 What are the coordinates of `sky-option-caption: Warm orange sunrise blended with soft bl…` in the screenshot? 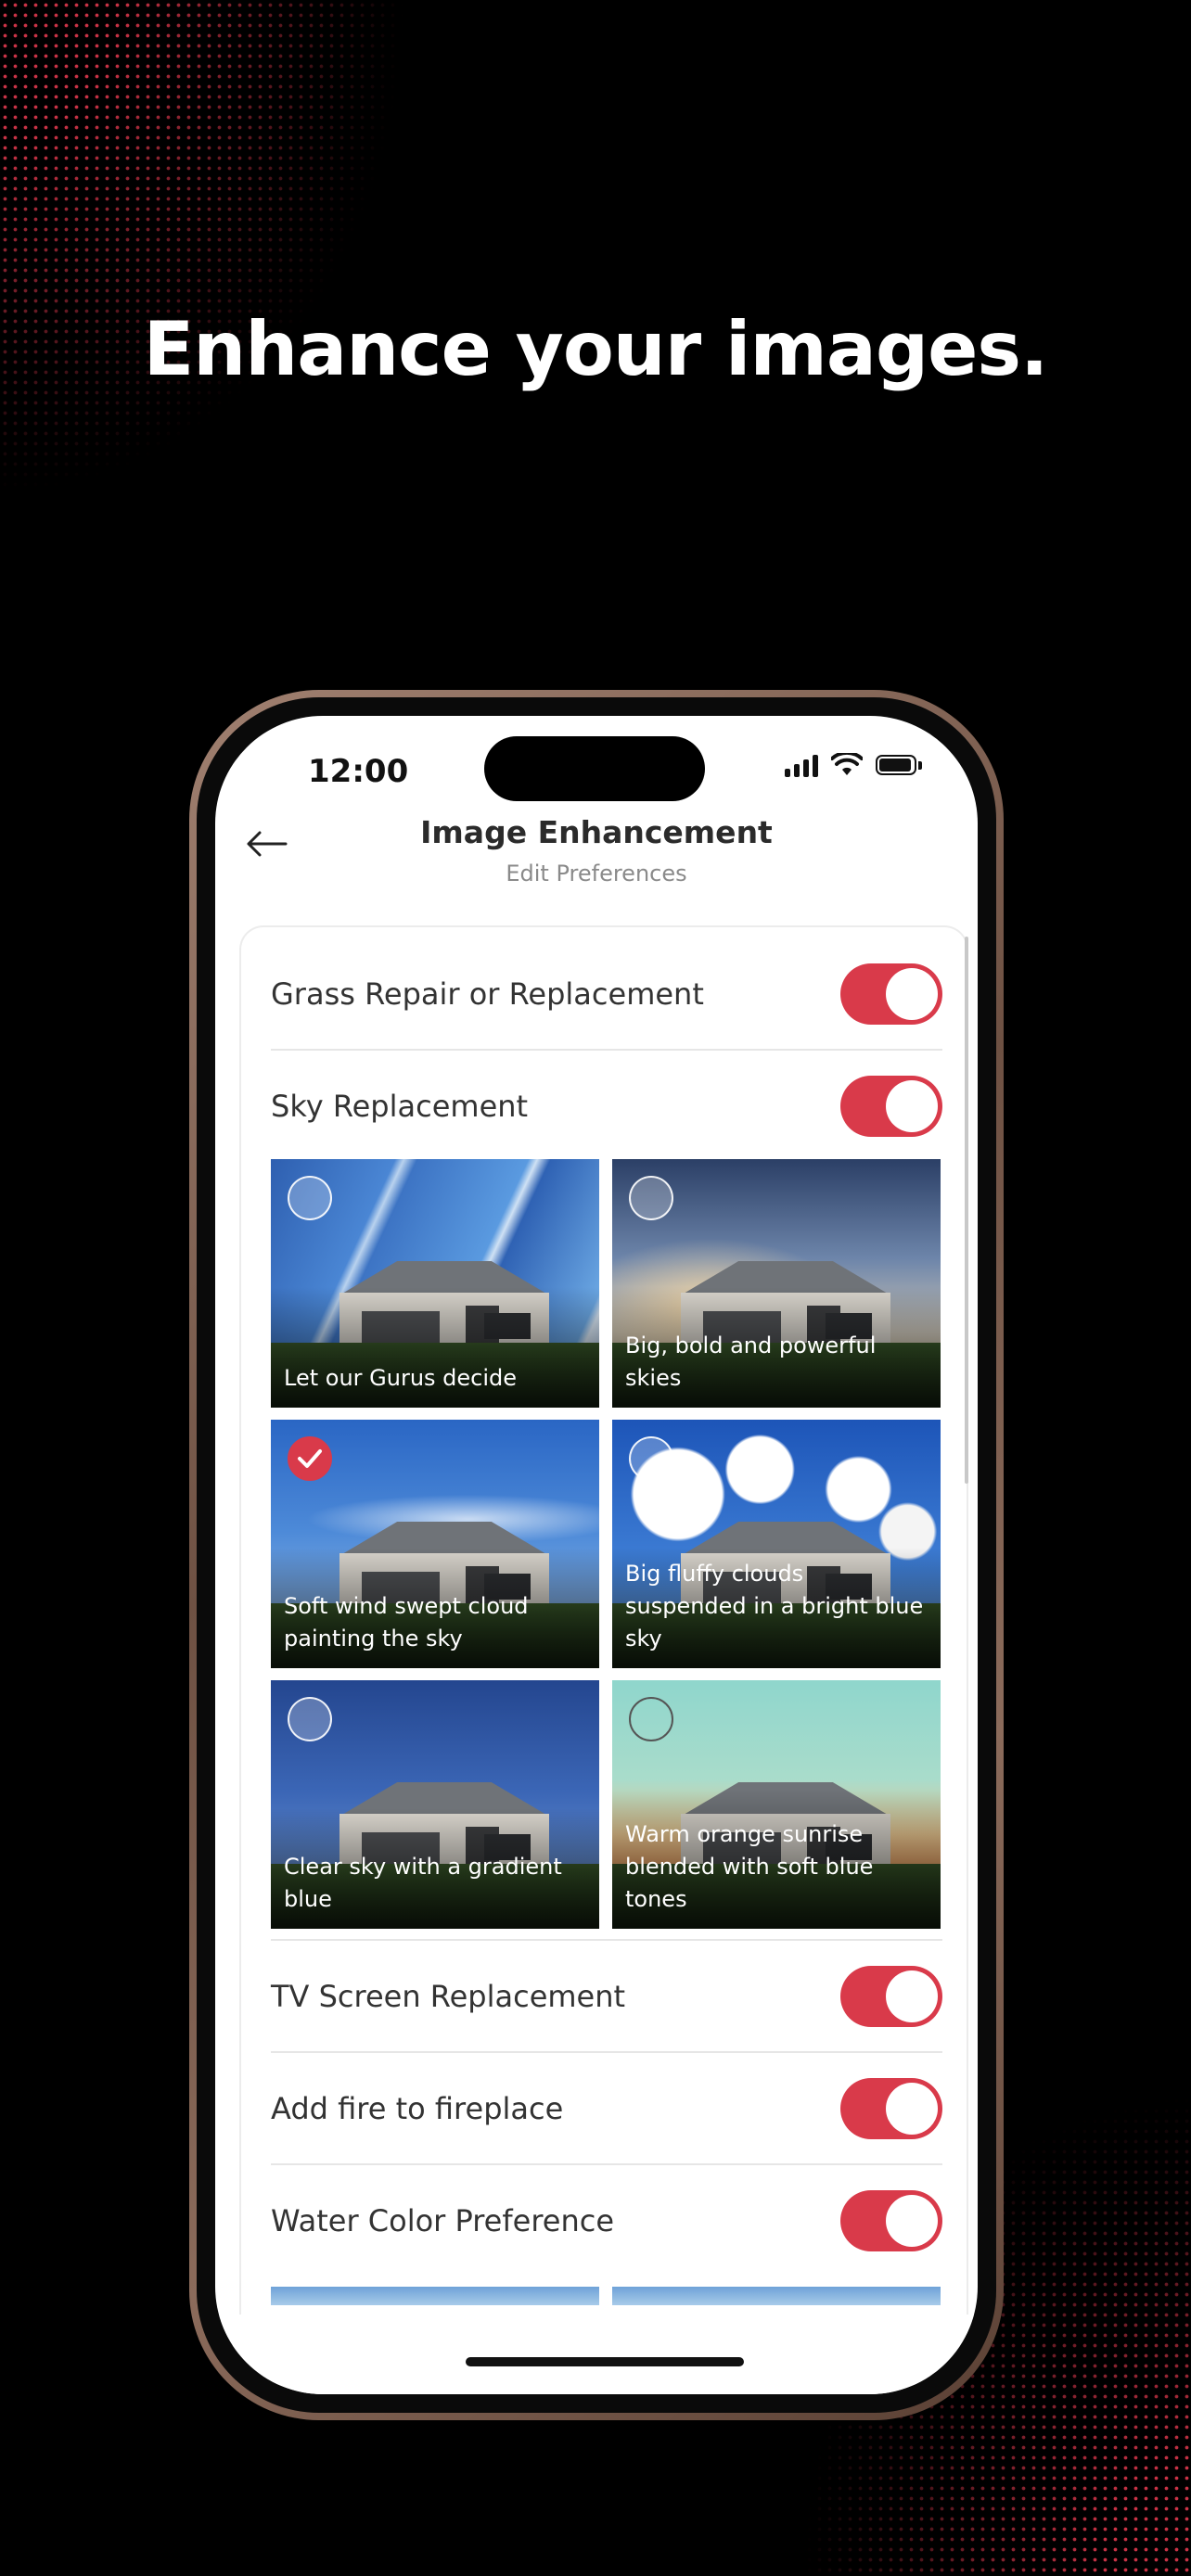 It's located at (749, 1867).